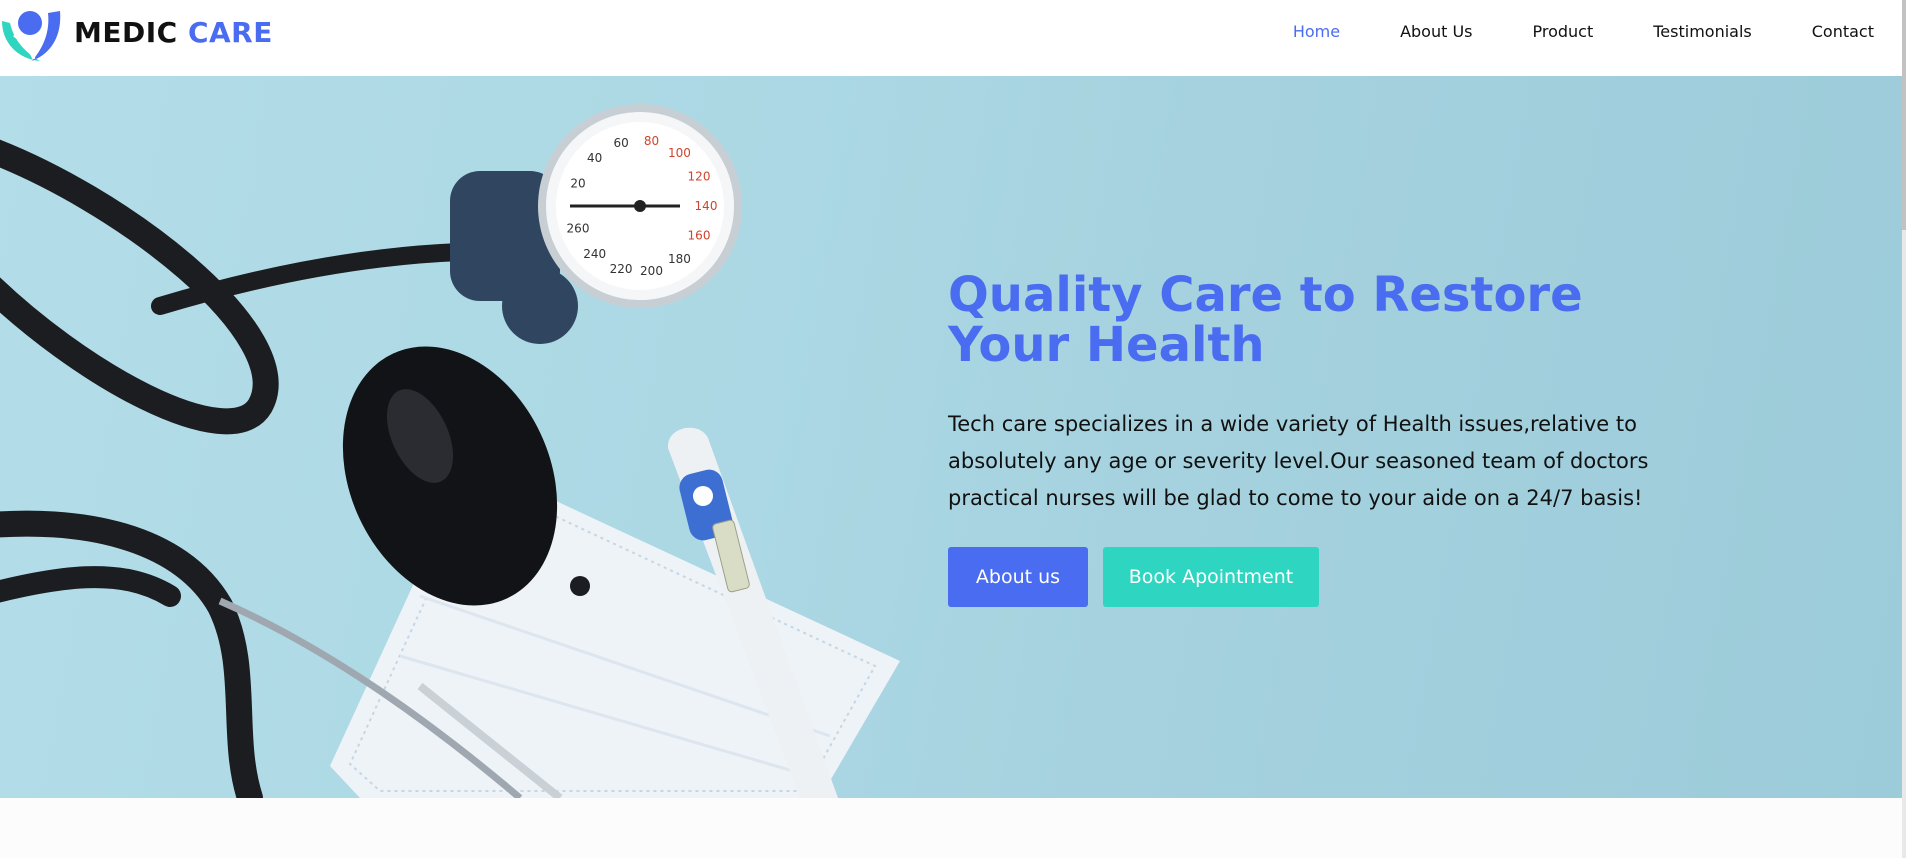 The height and width of the screenshot is (858, 1906). I want to click on page-scrollbar, so click(1904, 429).